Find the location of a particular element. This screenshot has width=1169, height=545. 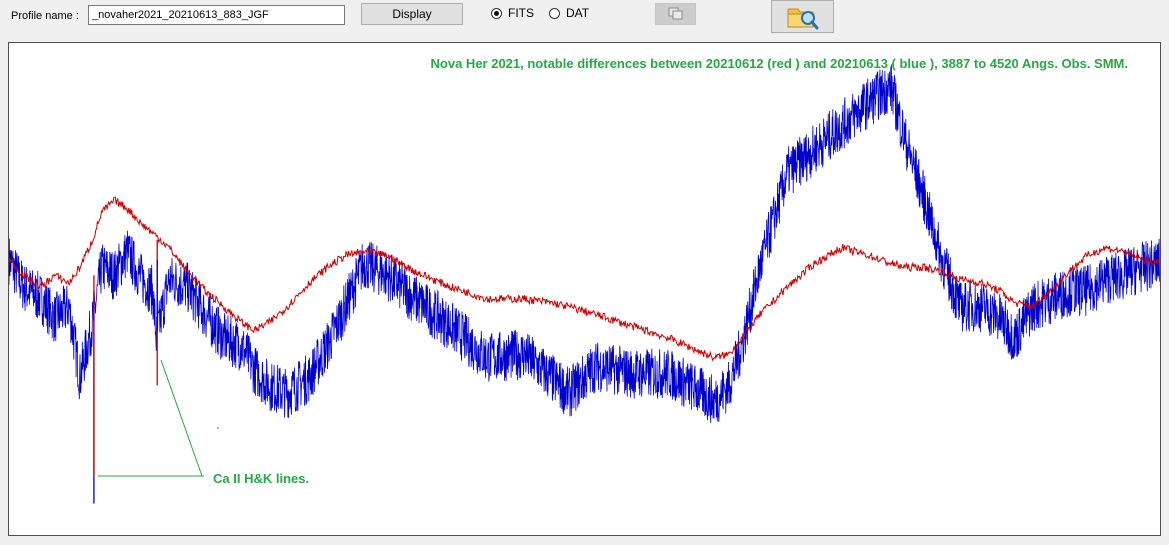

profile-name-input is located at coordinates (216, 15).